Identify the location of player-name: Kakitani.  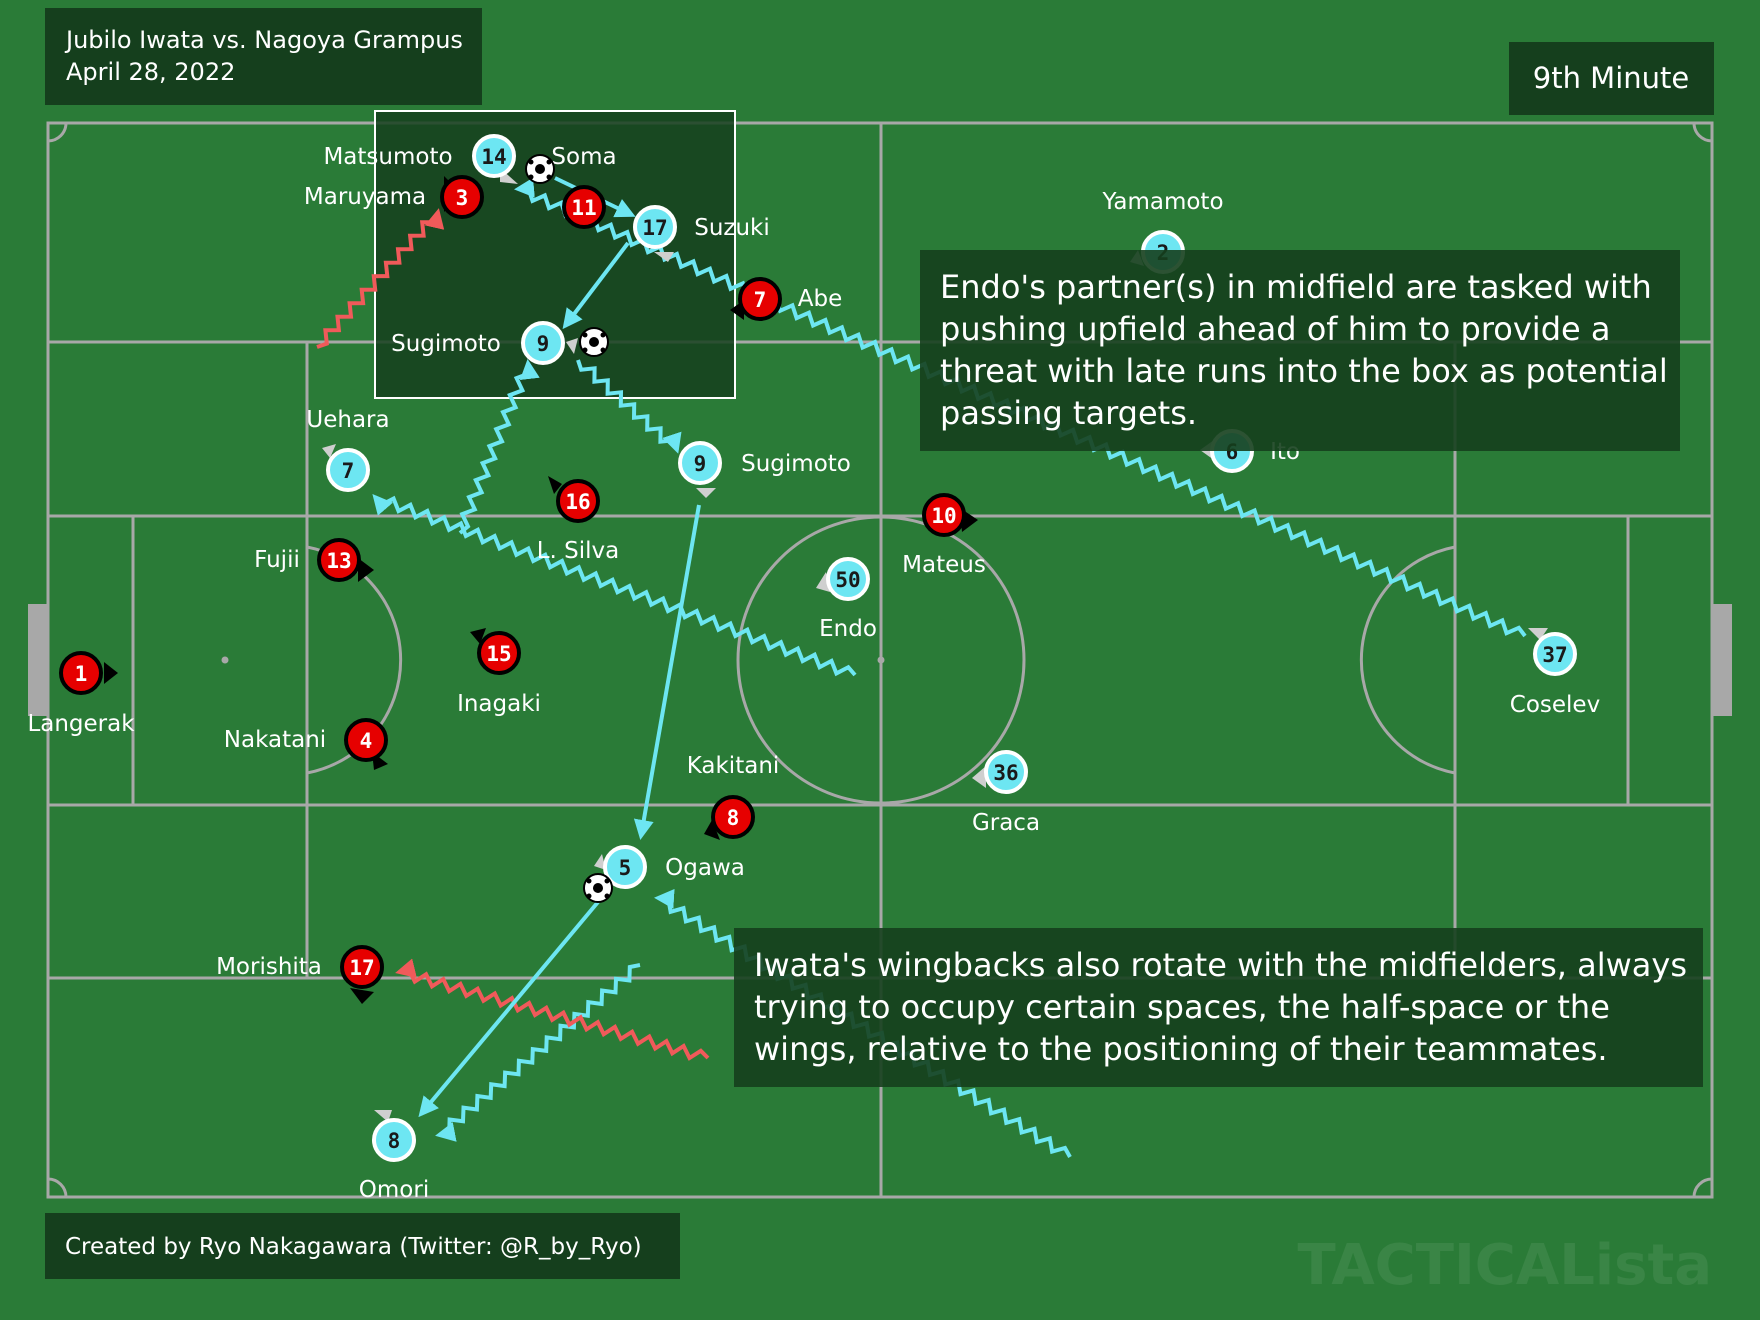
(733, 766).